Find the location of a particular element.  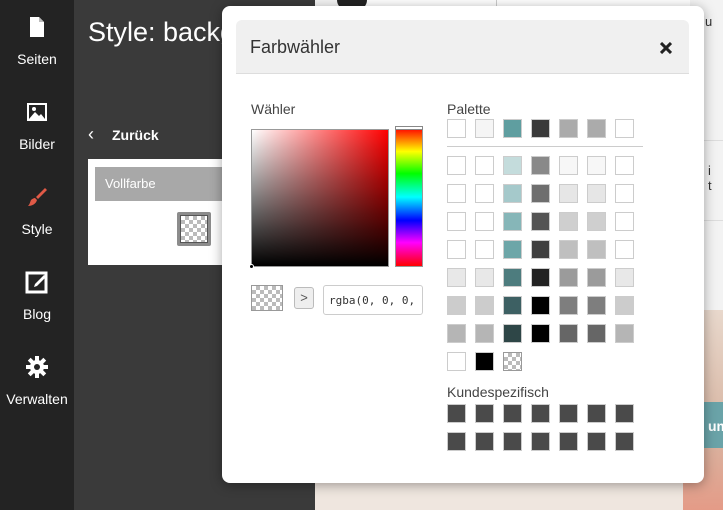

sidebar-item-seiten: Seiten is located at coordinates (37, 35).